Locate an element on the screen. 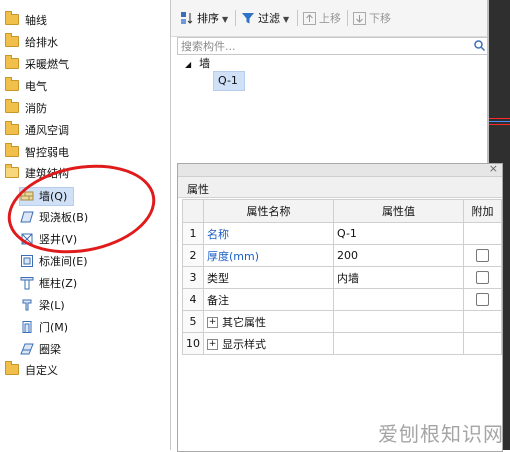  column-header: 附加 is located at coordinates (482, 211).